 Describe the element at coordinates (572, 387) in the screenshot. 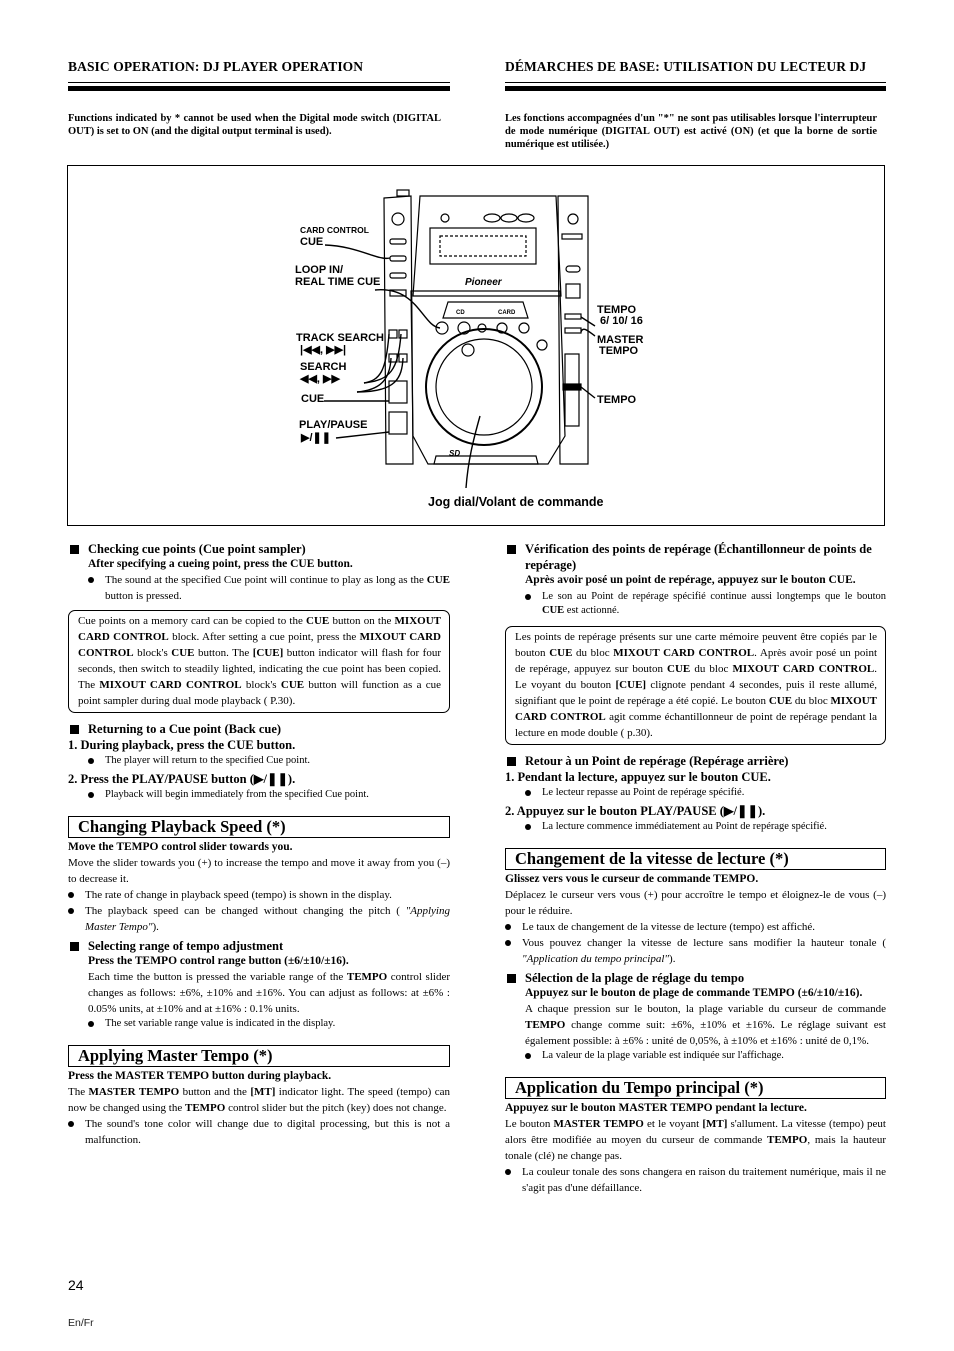

I see `tempo-slider-knob` at that location.